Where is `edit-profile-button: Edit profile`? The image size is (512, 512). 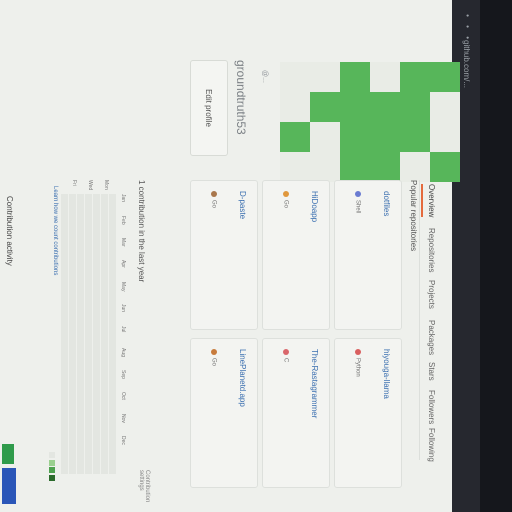 edit-profile-button: Edit profile is located at coordinates (209, 108).